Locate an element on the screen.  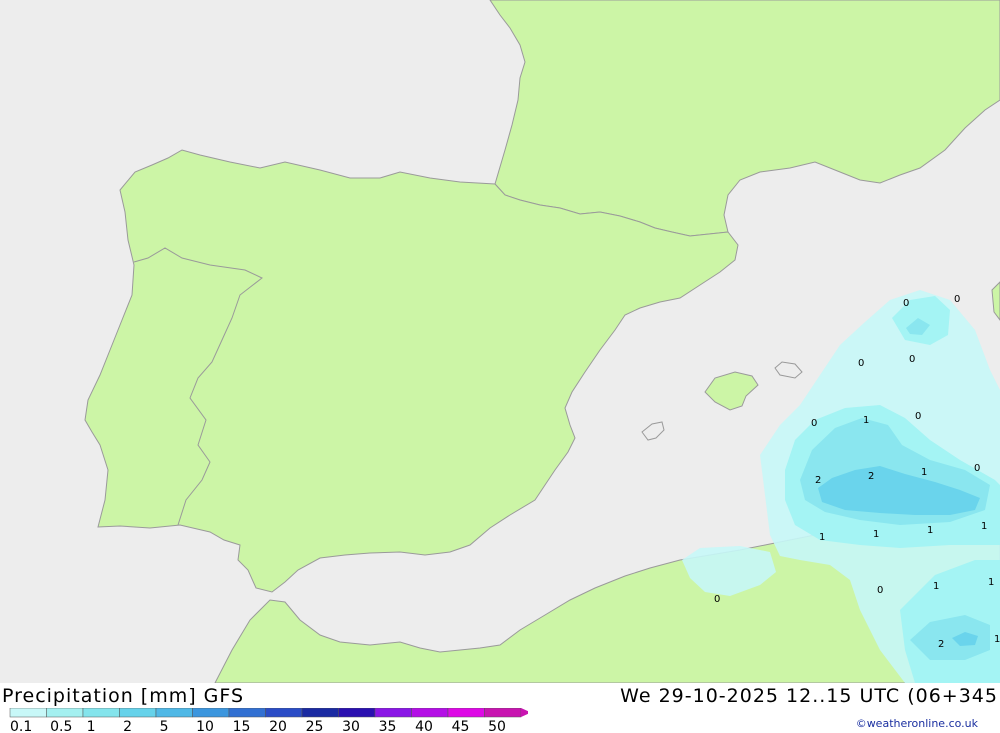
legend-arrow is located at coordinates (524, 712).